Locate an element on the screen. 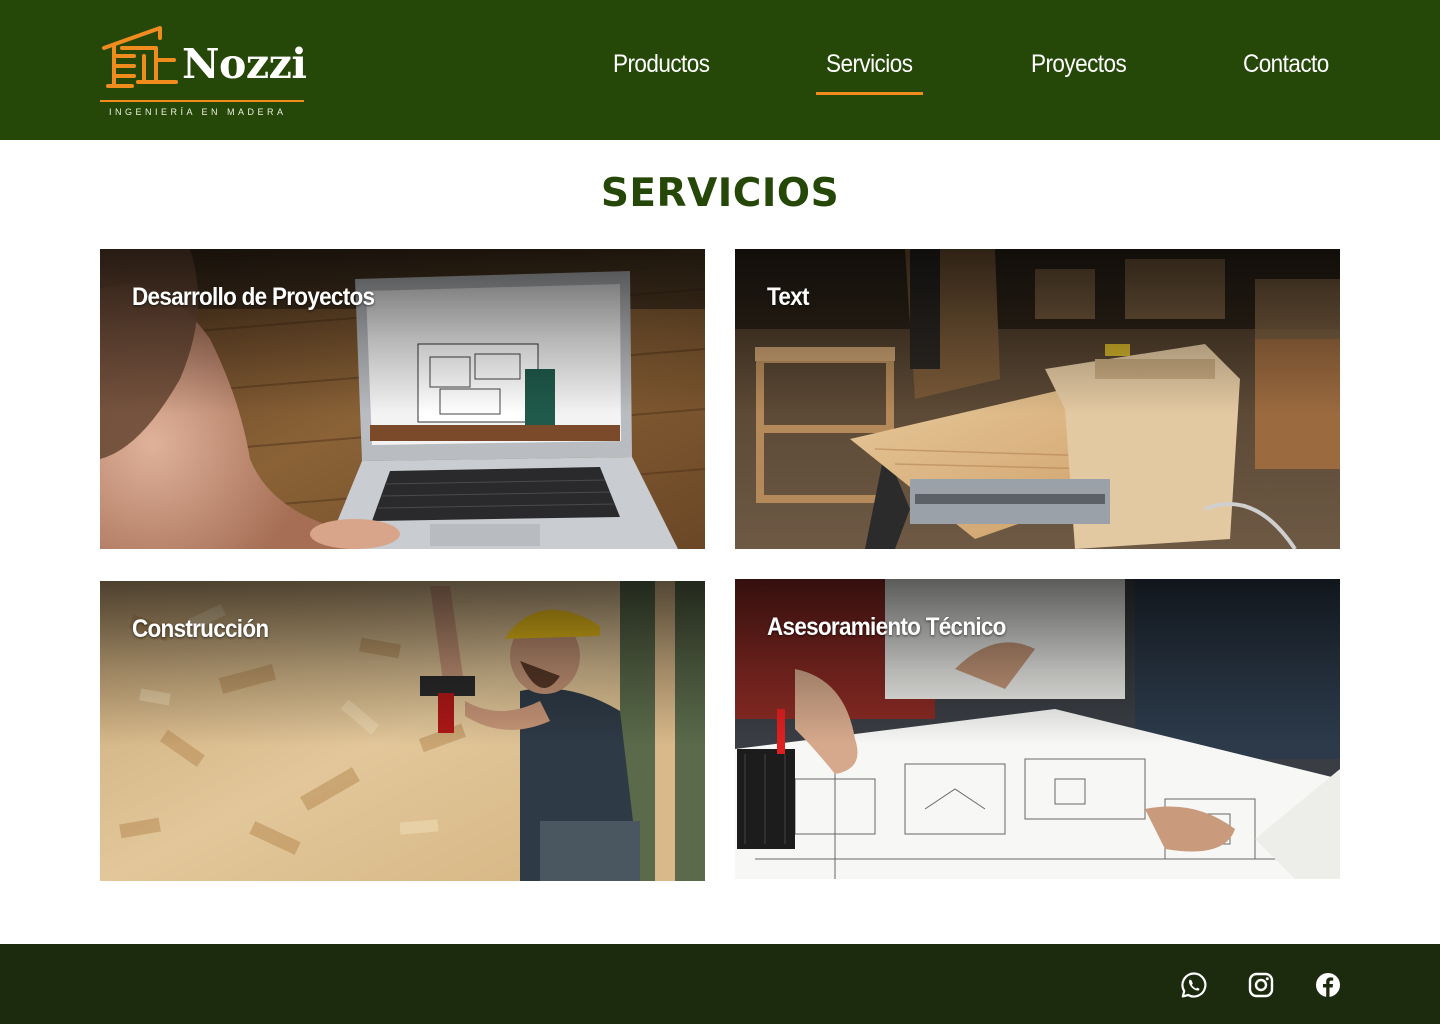 The width and height of the screenshot is (1440, 1024). service-card-label: Construcción is located at coordinates (200, 629).